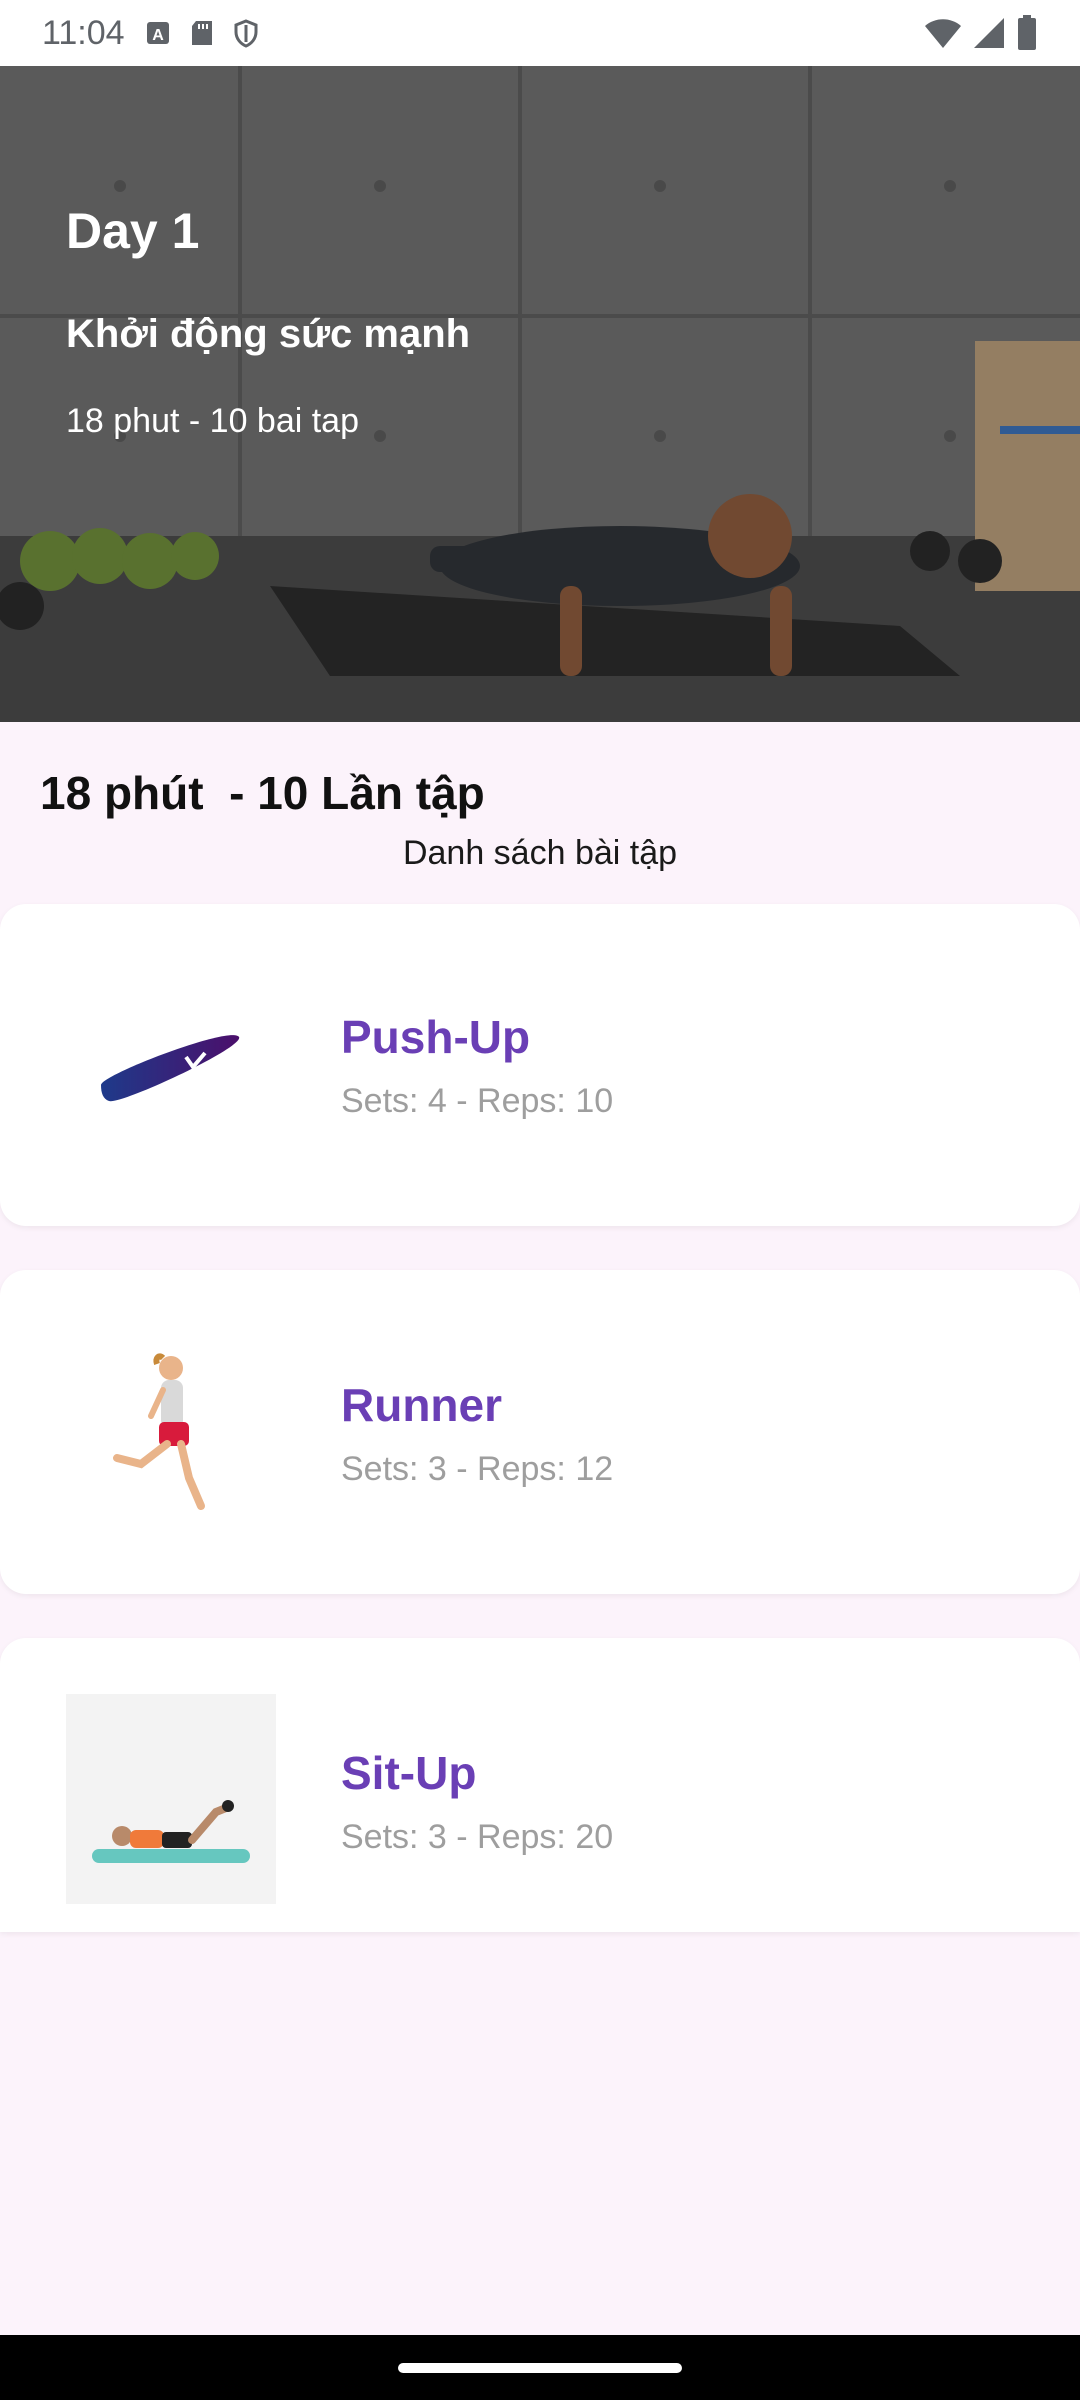 The height and width of the screenshot is (2400, 1080). What do you see at coordinates (421, 1405) in the screenshot?
I see `exercise-name: Runner` at bounding box center [421, 1405].